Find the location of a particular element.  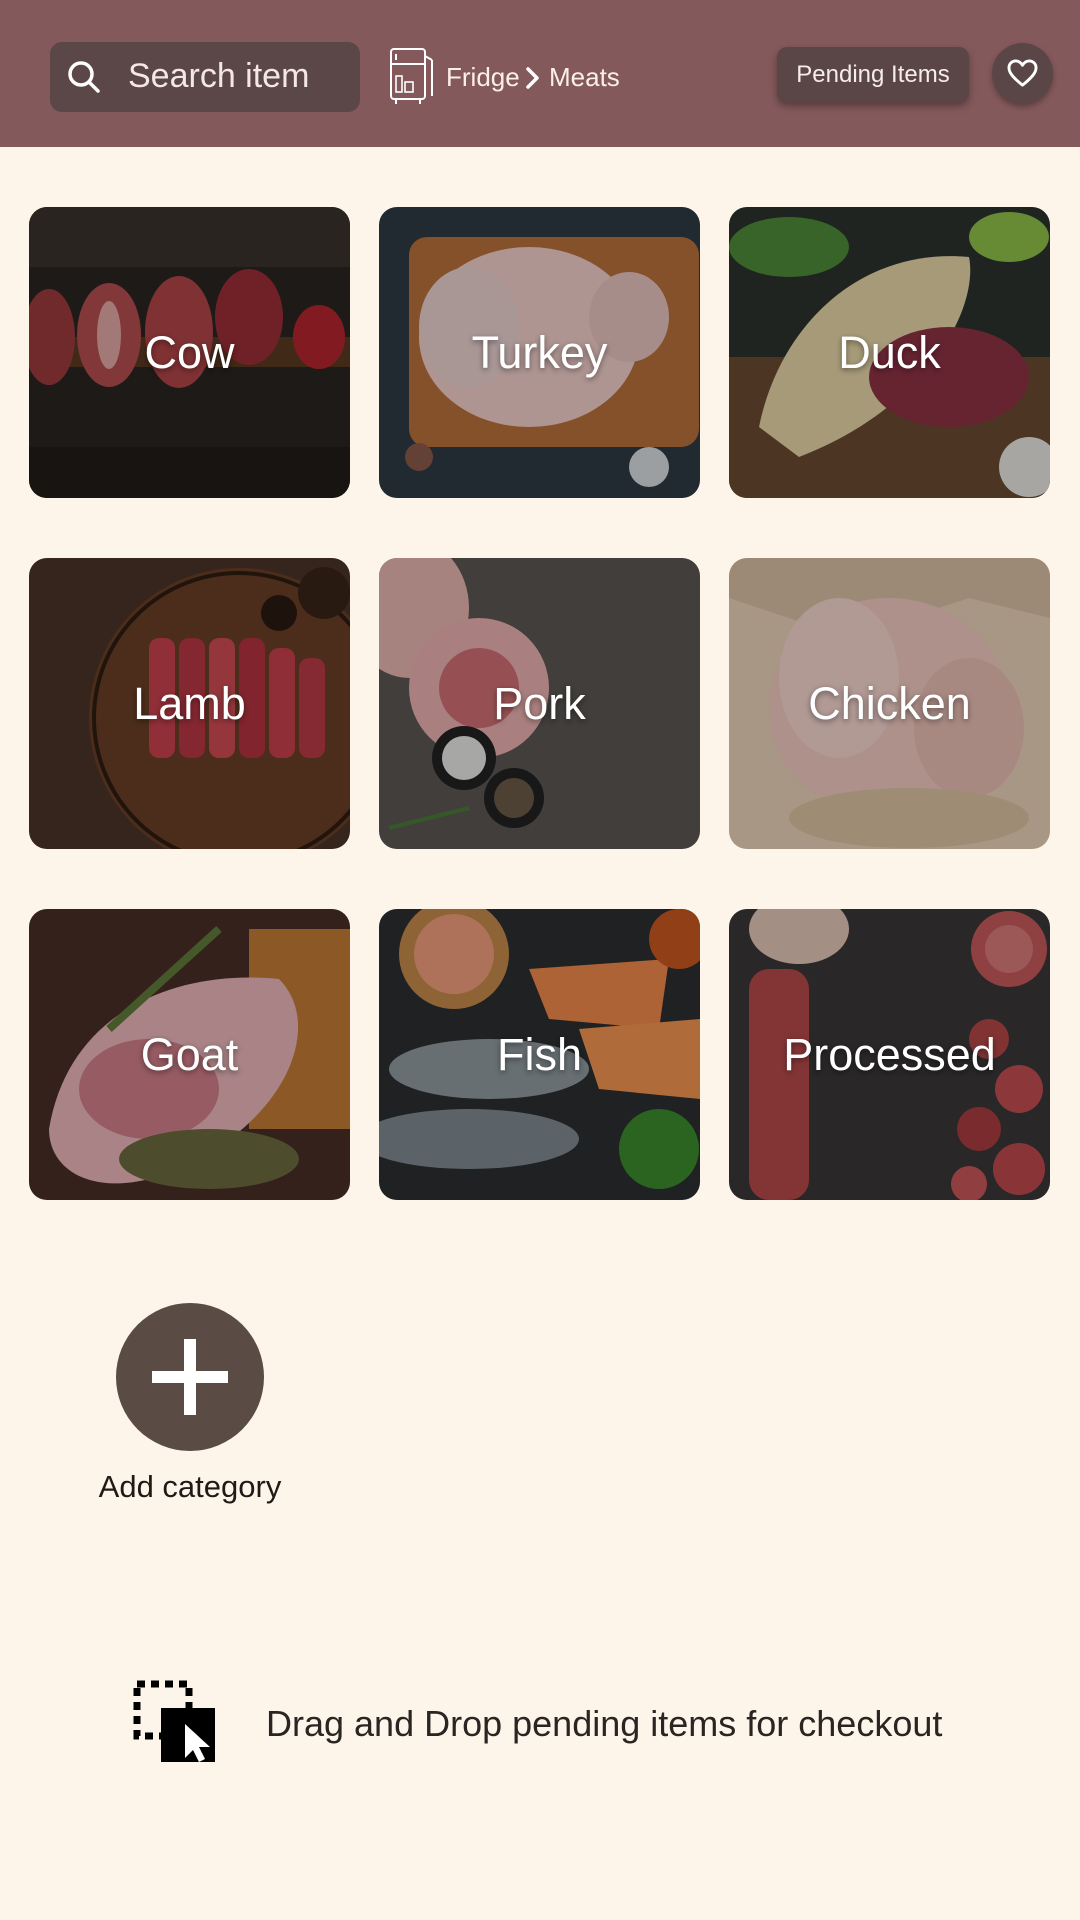

fridge-icon is located at coordinates (411, 76).